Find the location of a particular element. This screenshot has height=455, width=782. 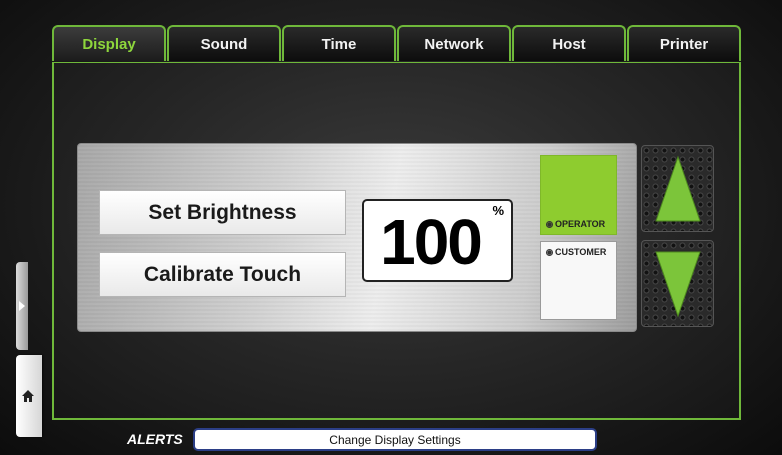

tab-network: Network is located at coordinates (454, 43).